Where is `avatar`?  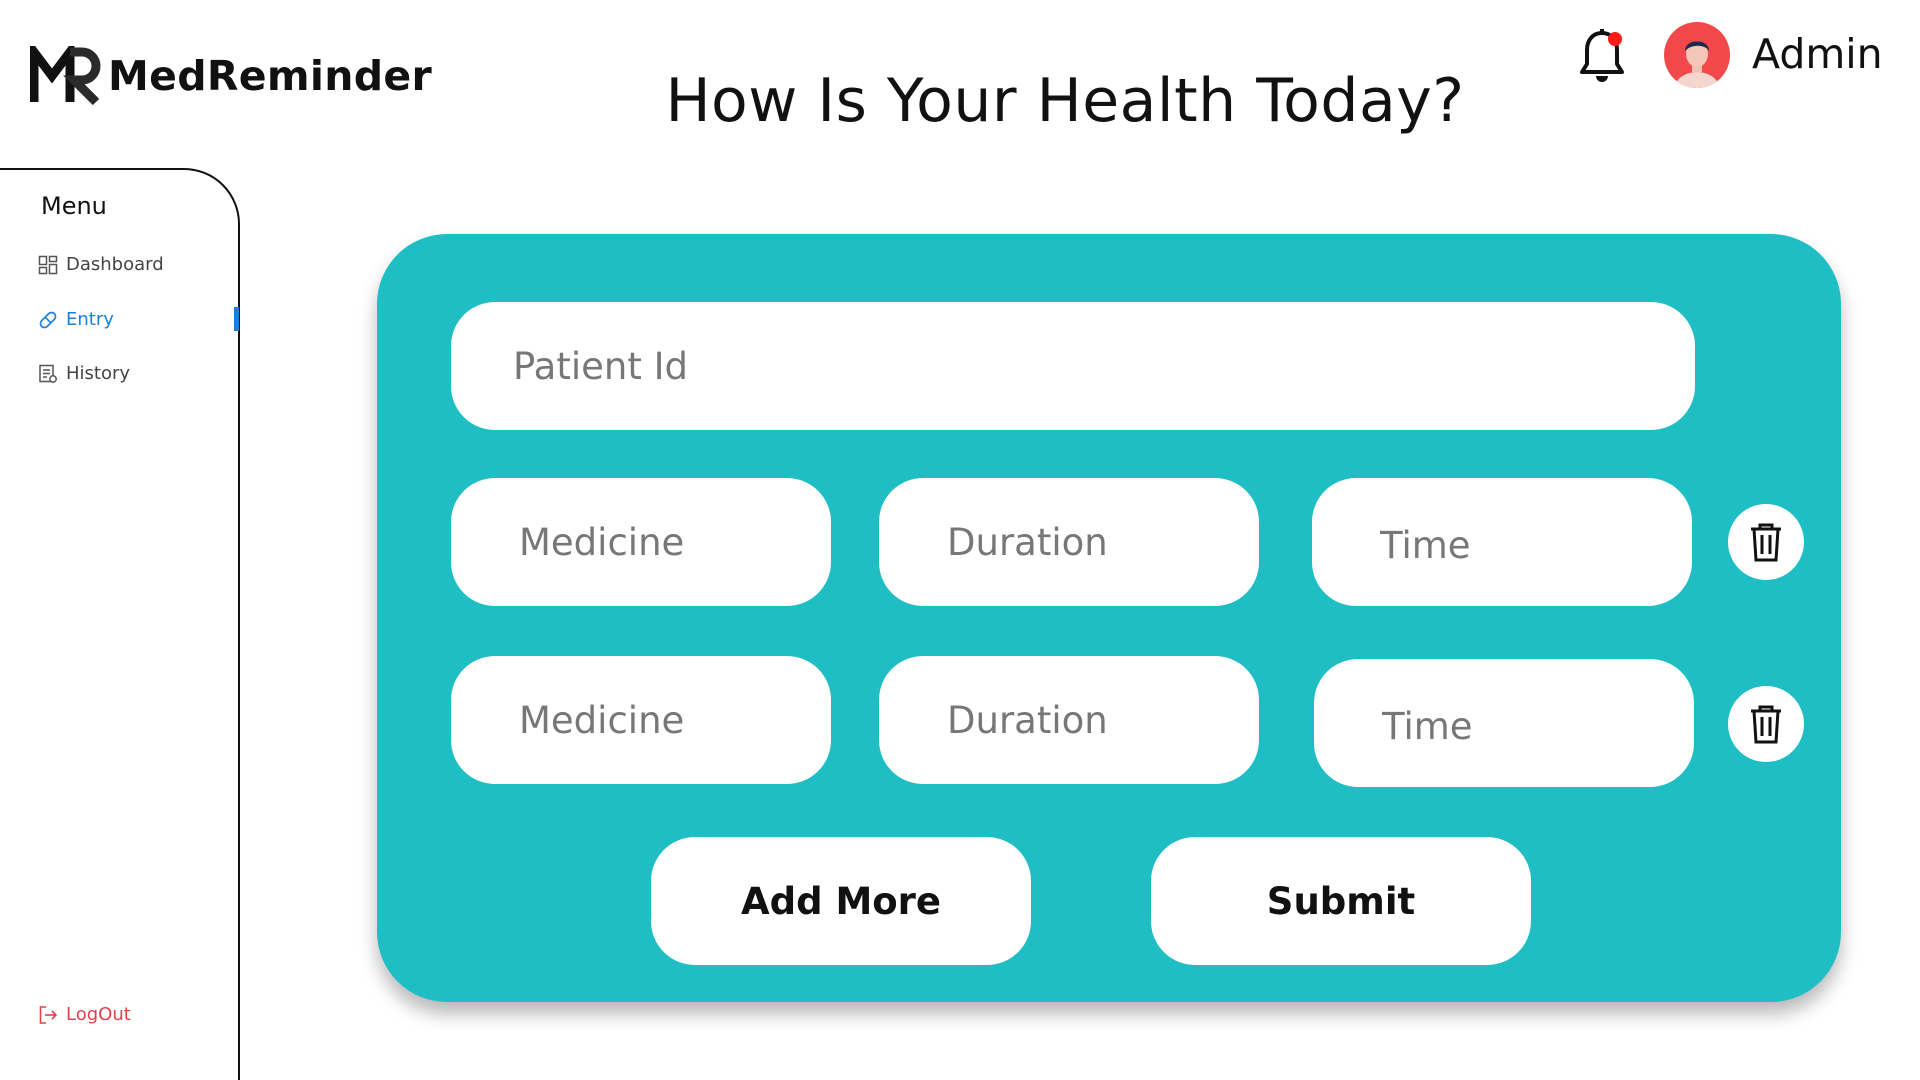
avatar is located at coordinates (1697, 55).